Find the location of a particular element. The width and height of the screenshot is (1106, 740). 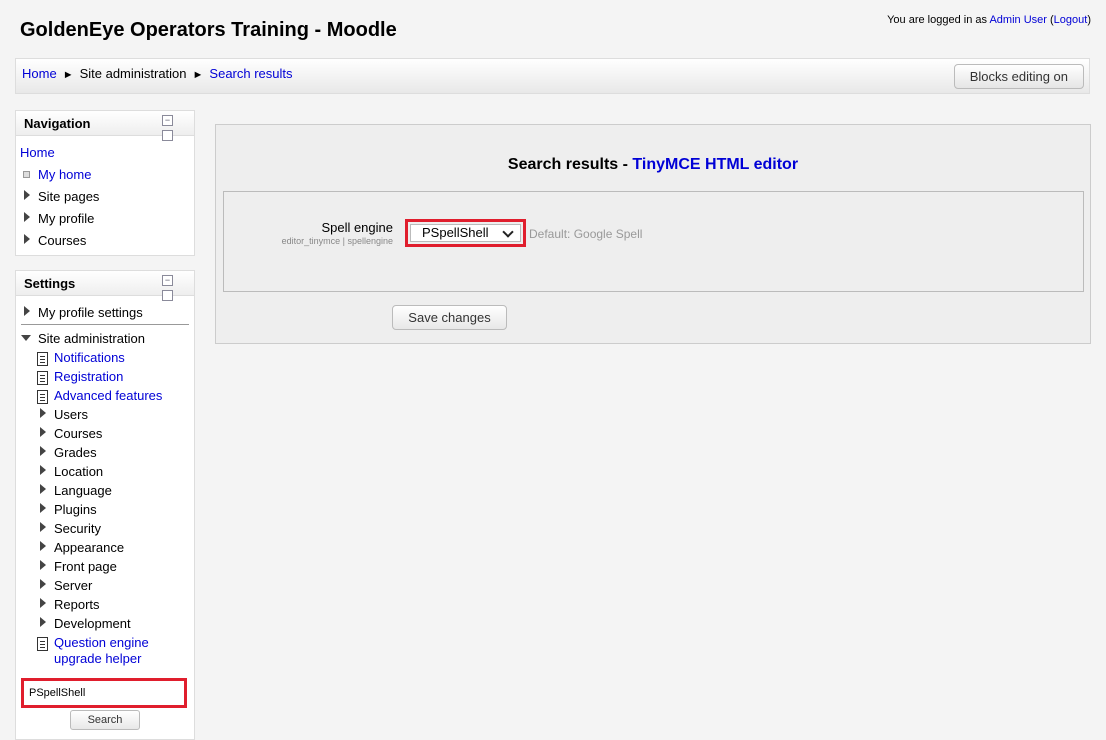

bullet-icon is located at coordinates (26, 174).